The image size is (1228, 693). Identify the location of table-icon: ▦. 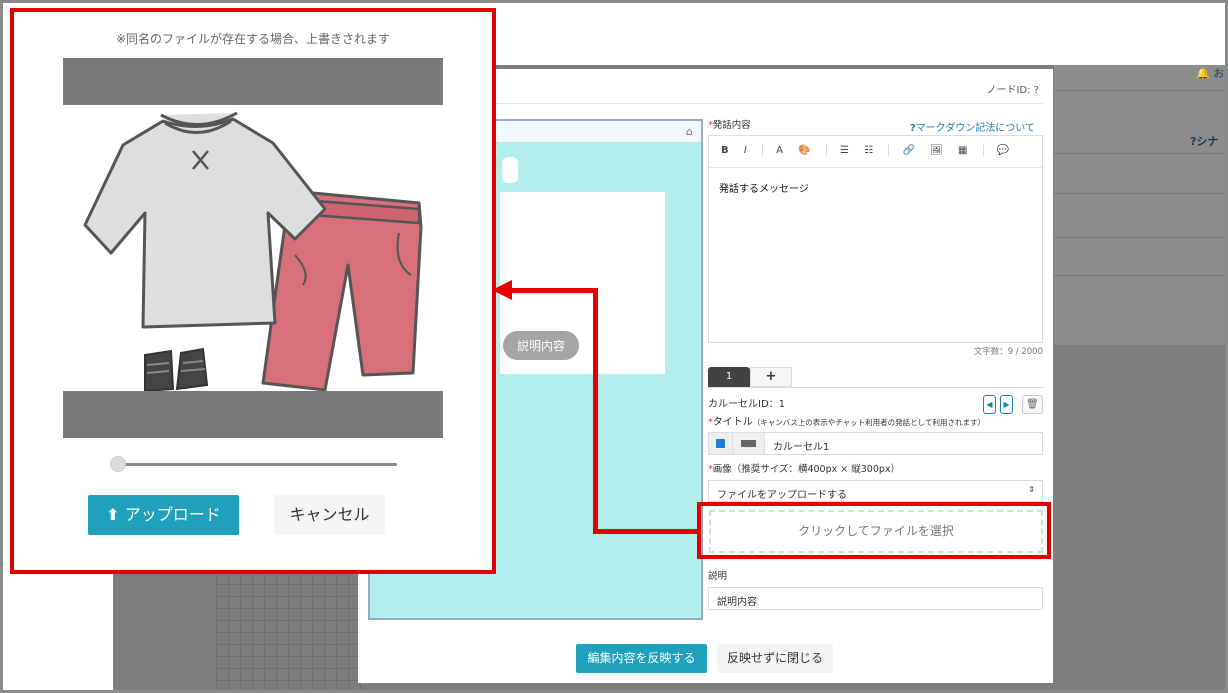
(962, 150).